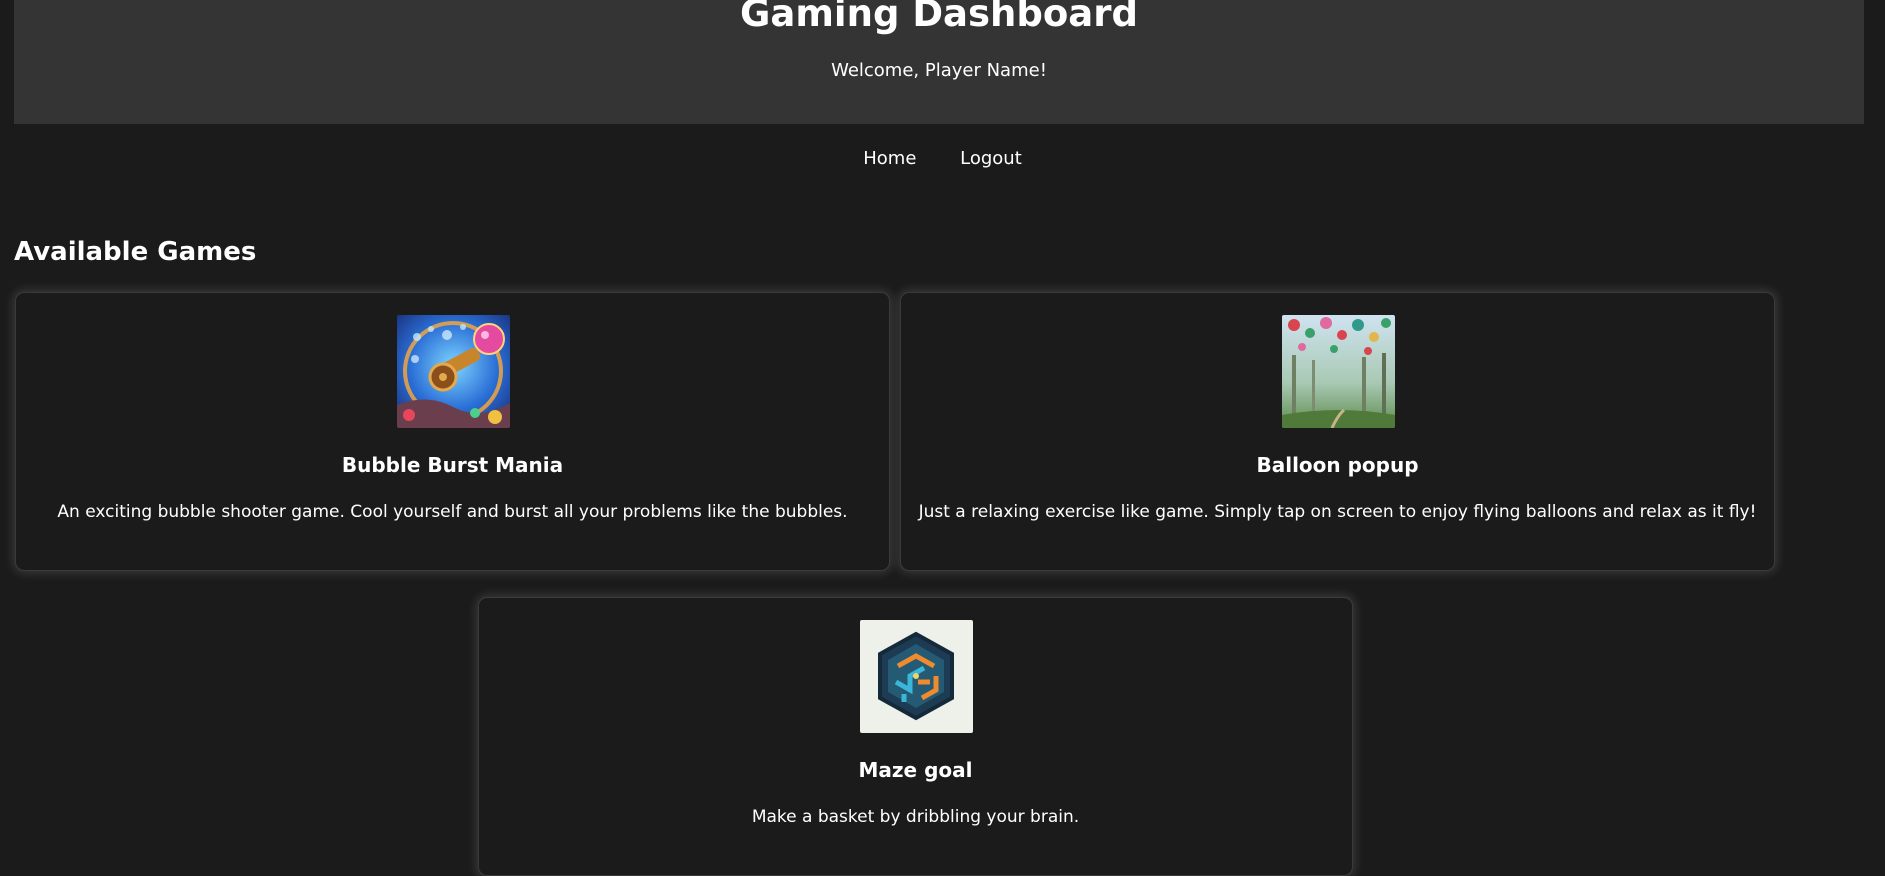 Image resolution: width=1885 pixels, height=876 pixels. What do you see at coordinates (1338, 371) in the screenshot?
I see `balloon-forest-image` at bounding box center [1338, 371].